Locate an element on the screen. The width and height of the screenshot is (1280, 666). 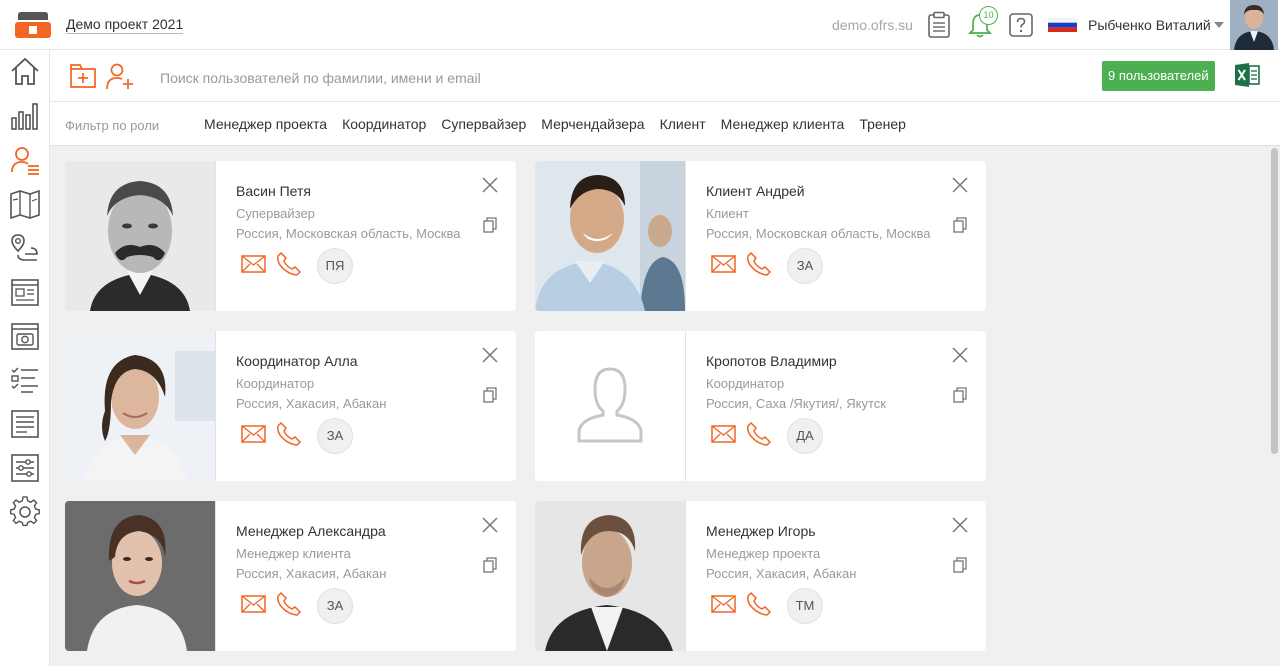
help-icon is located at coordinates (1021, 25).